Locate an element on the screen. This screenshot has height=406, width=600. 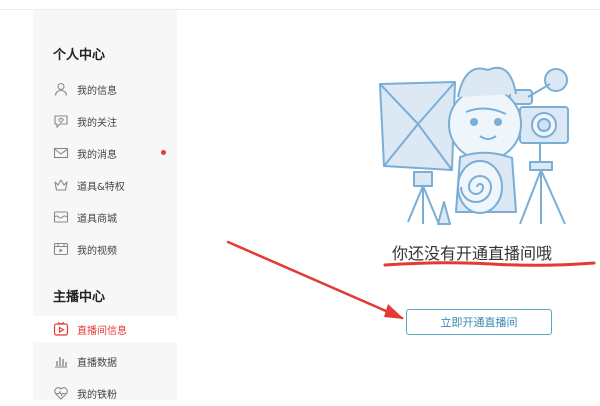
sidebar-item-props-privileges: 道具&特权 is located at coordinates (105, 185).